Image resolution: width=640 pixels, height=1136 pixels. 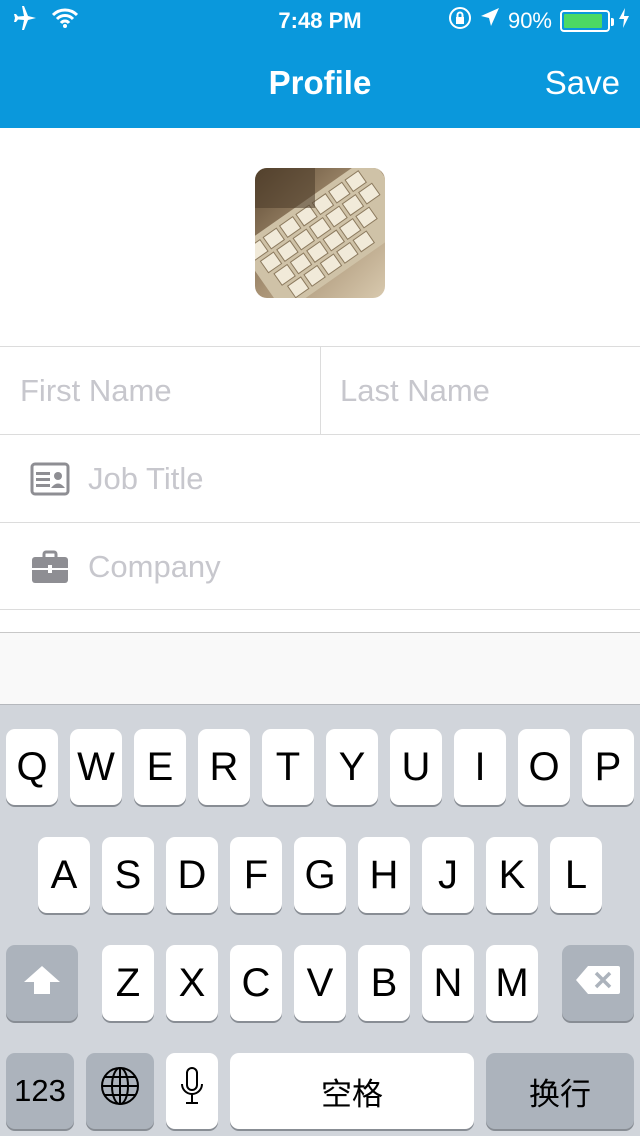 I want to click on key-w: W, so click(x=96, y=767).